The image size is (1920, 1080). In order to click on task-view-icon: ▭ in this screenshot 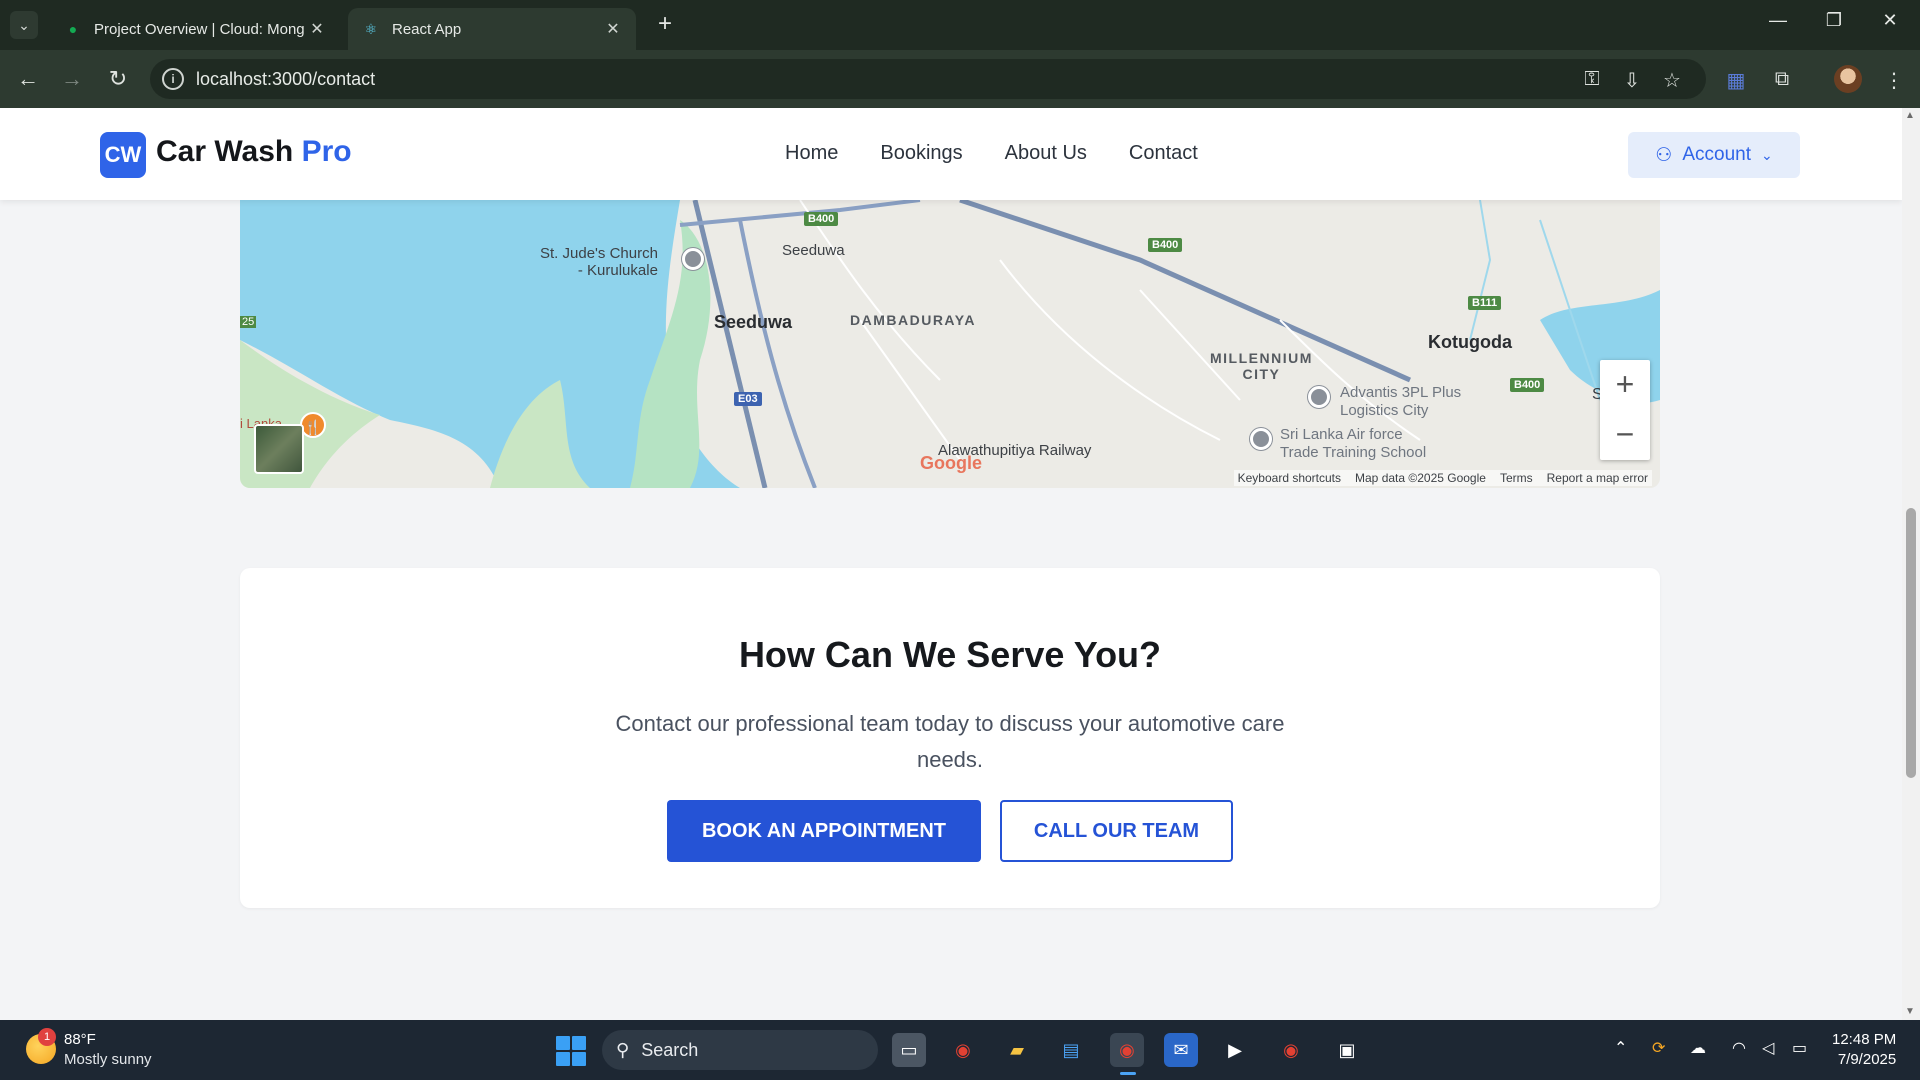, I will do `click(909, 1050)`.